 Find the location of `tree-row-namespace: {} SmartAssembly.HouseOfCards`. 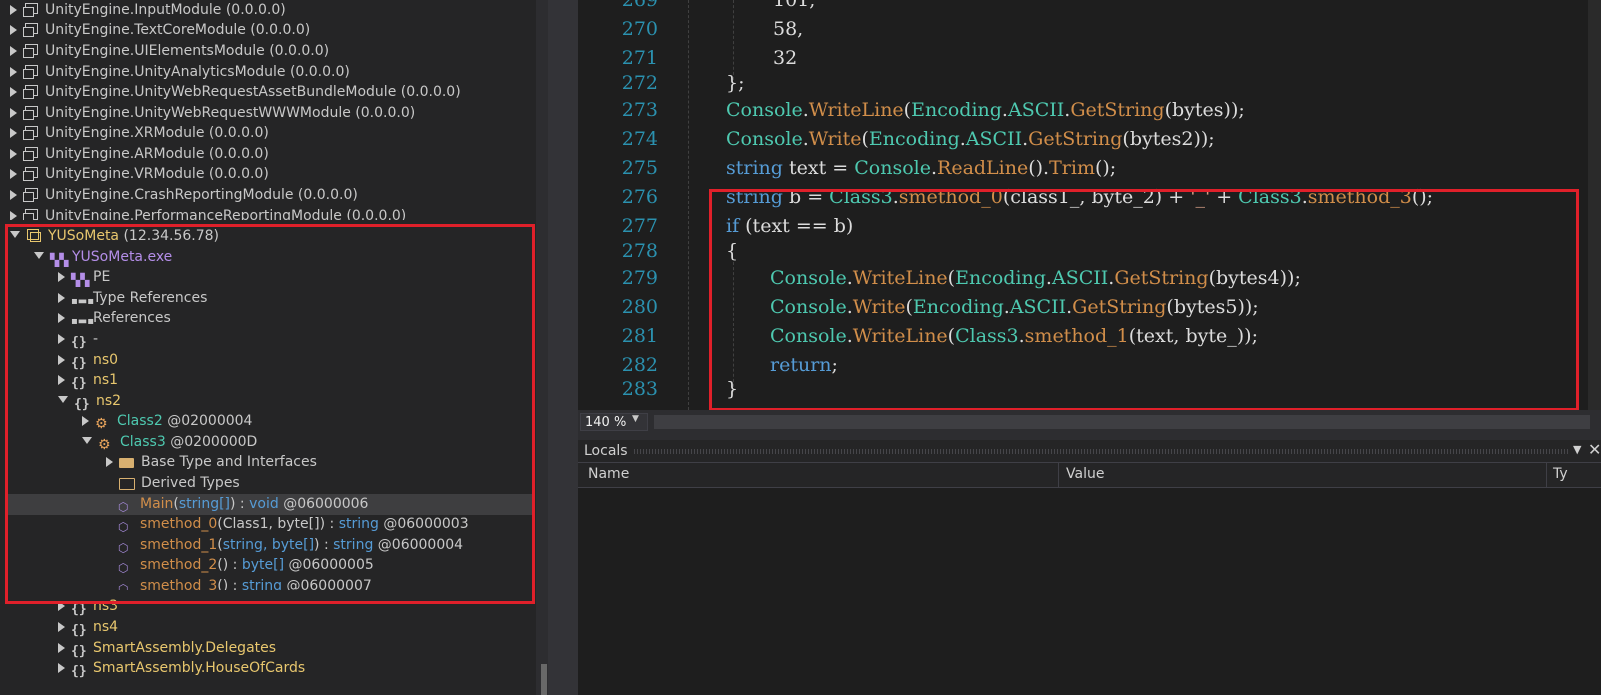

tree-row-namespace: {} SmartAssembly.HouseOfCards is located at coordinates (181, 668).